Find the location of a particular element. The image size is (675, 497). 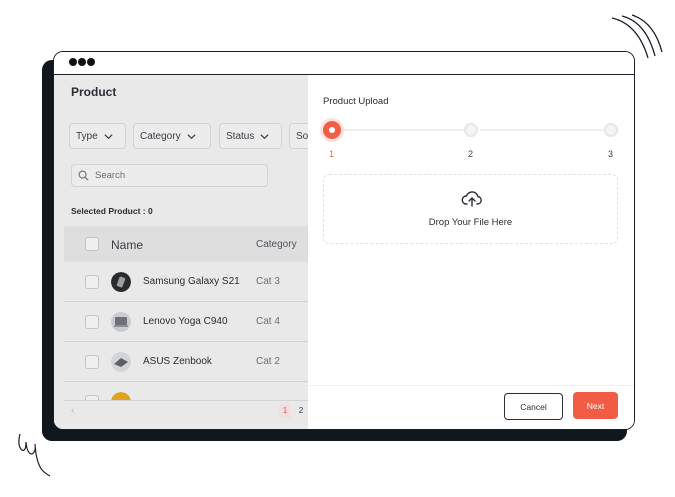

table-row: ASUS Zenbook Cat 2 is located at coordinates (189, 362).